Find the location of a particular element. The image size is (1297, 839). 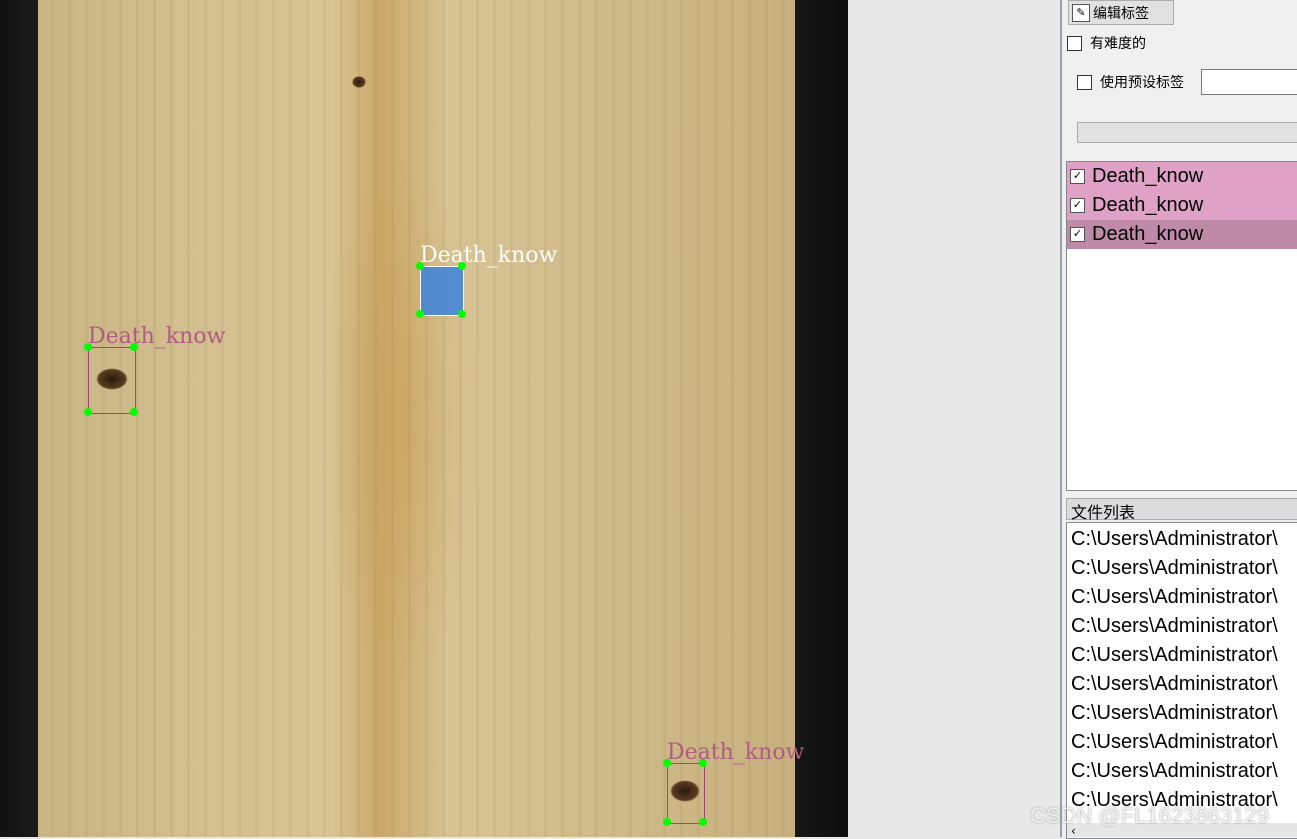

bounding-box-selected is located at coordinates (442, 291).